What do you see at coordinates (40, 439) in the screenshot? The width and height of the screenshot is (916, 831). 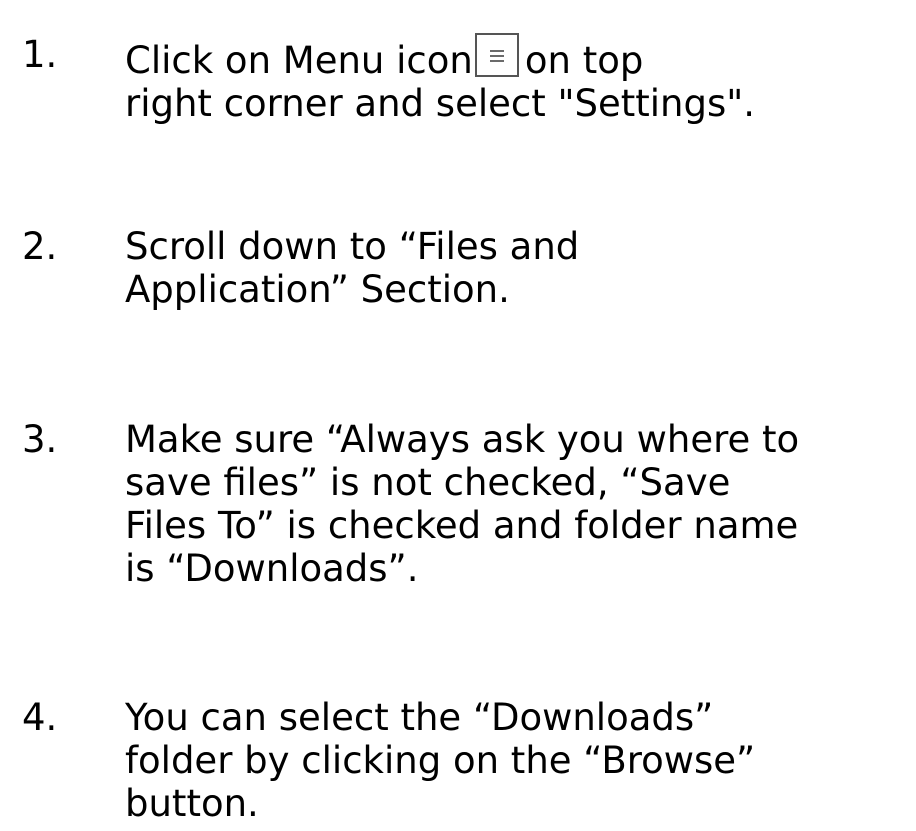 I see `step-number: 3.` at bounding box center [40, 439].